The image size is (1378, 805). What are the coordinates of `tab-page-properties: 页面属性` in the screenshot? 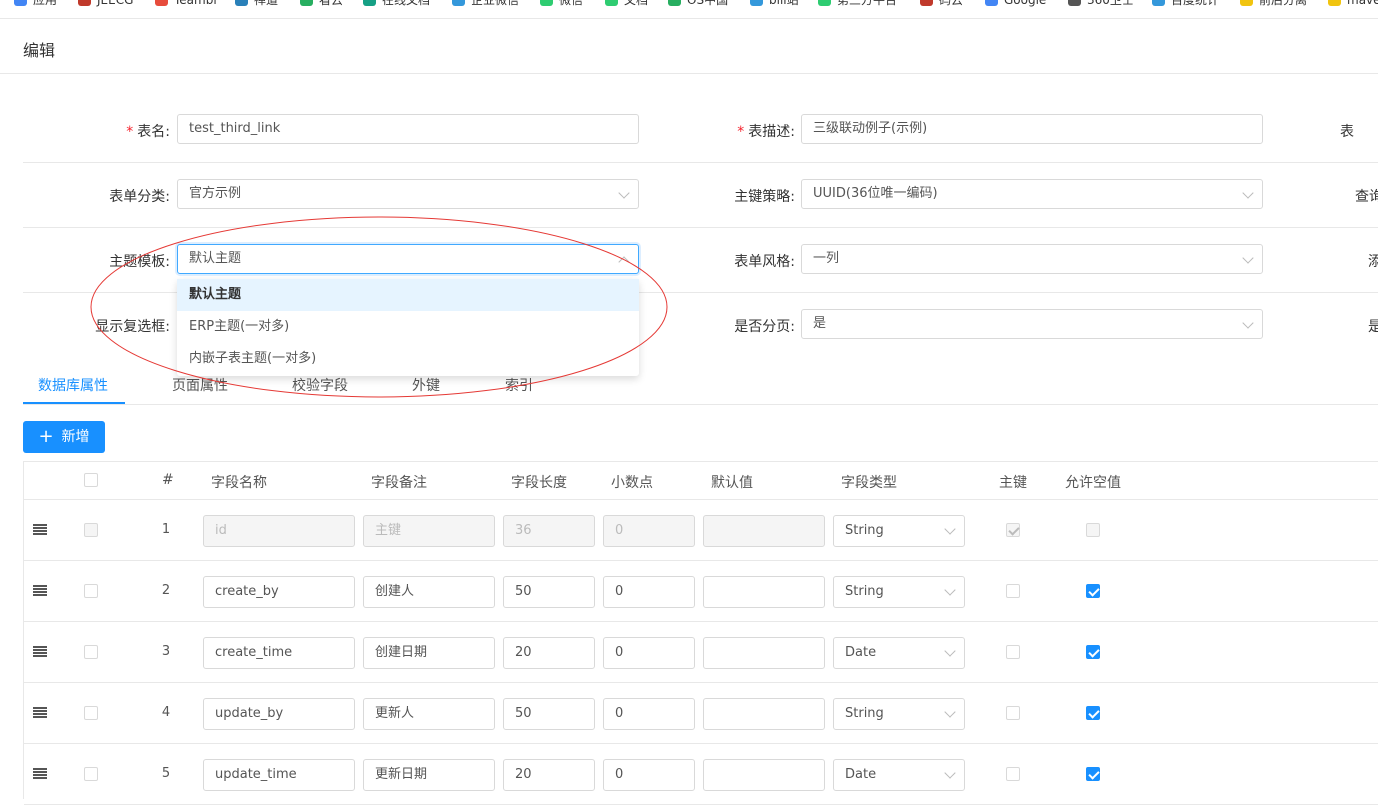 It's located at (200, 385).